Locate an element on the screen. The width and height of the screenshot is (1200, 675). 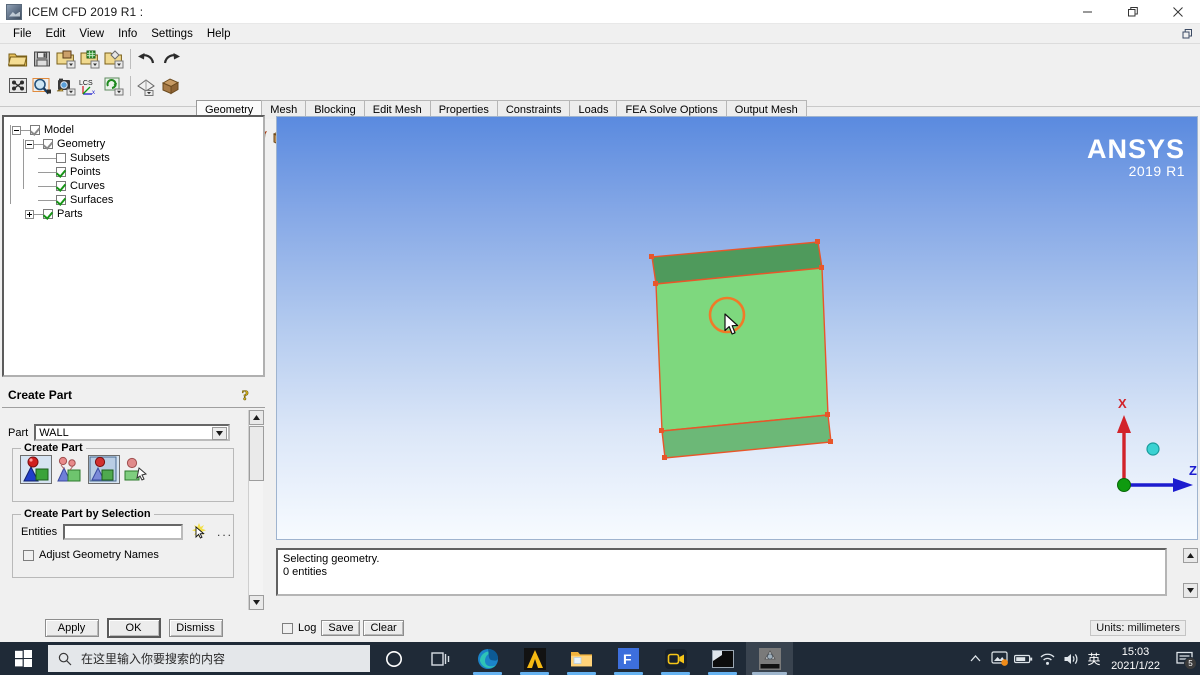
add-to-part-icon is located at coordinates (138, 469).